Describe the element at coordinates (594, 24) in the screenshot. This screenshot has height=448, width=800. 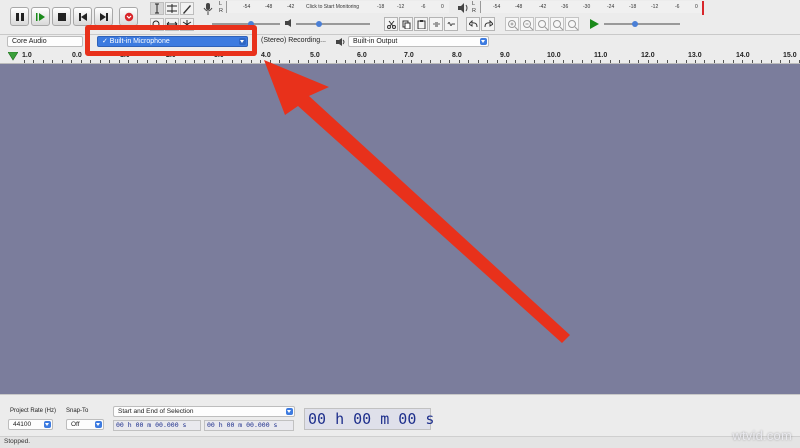
I see `play-at-speed-icon` at that location.